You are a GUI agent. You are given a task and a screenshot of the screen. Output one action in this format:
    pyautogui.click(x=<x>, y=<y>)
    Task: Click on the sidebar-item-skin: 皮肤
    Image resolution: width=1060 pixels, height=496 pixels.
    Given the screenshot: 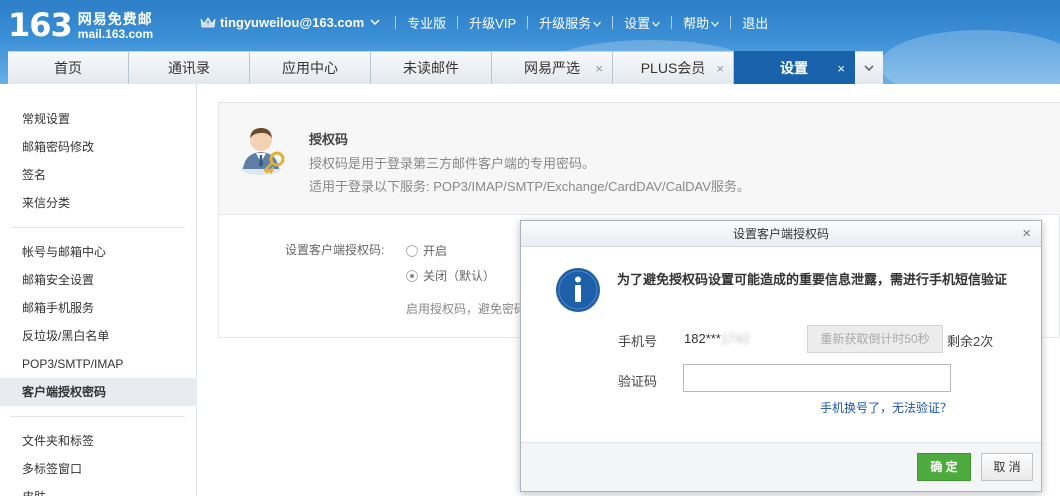 What is the action you would take?
    pyautogui.click(x=98, y=489)
    